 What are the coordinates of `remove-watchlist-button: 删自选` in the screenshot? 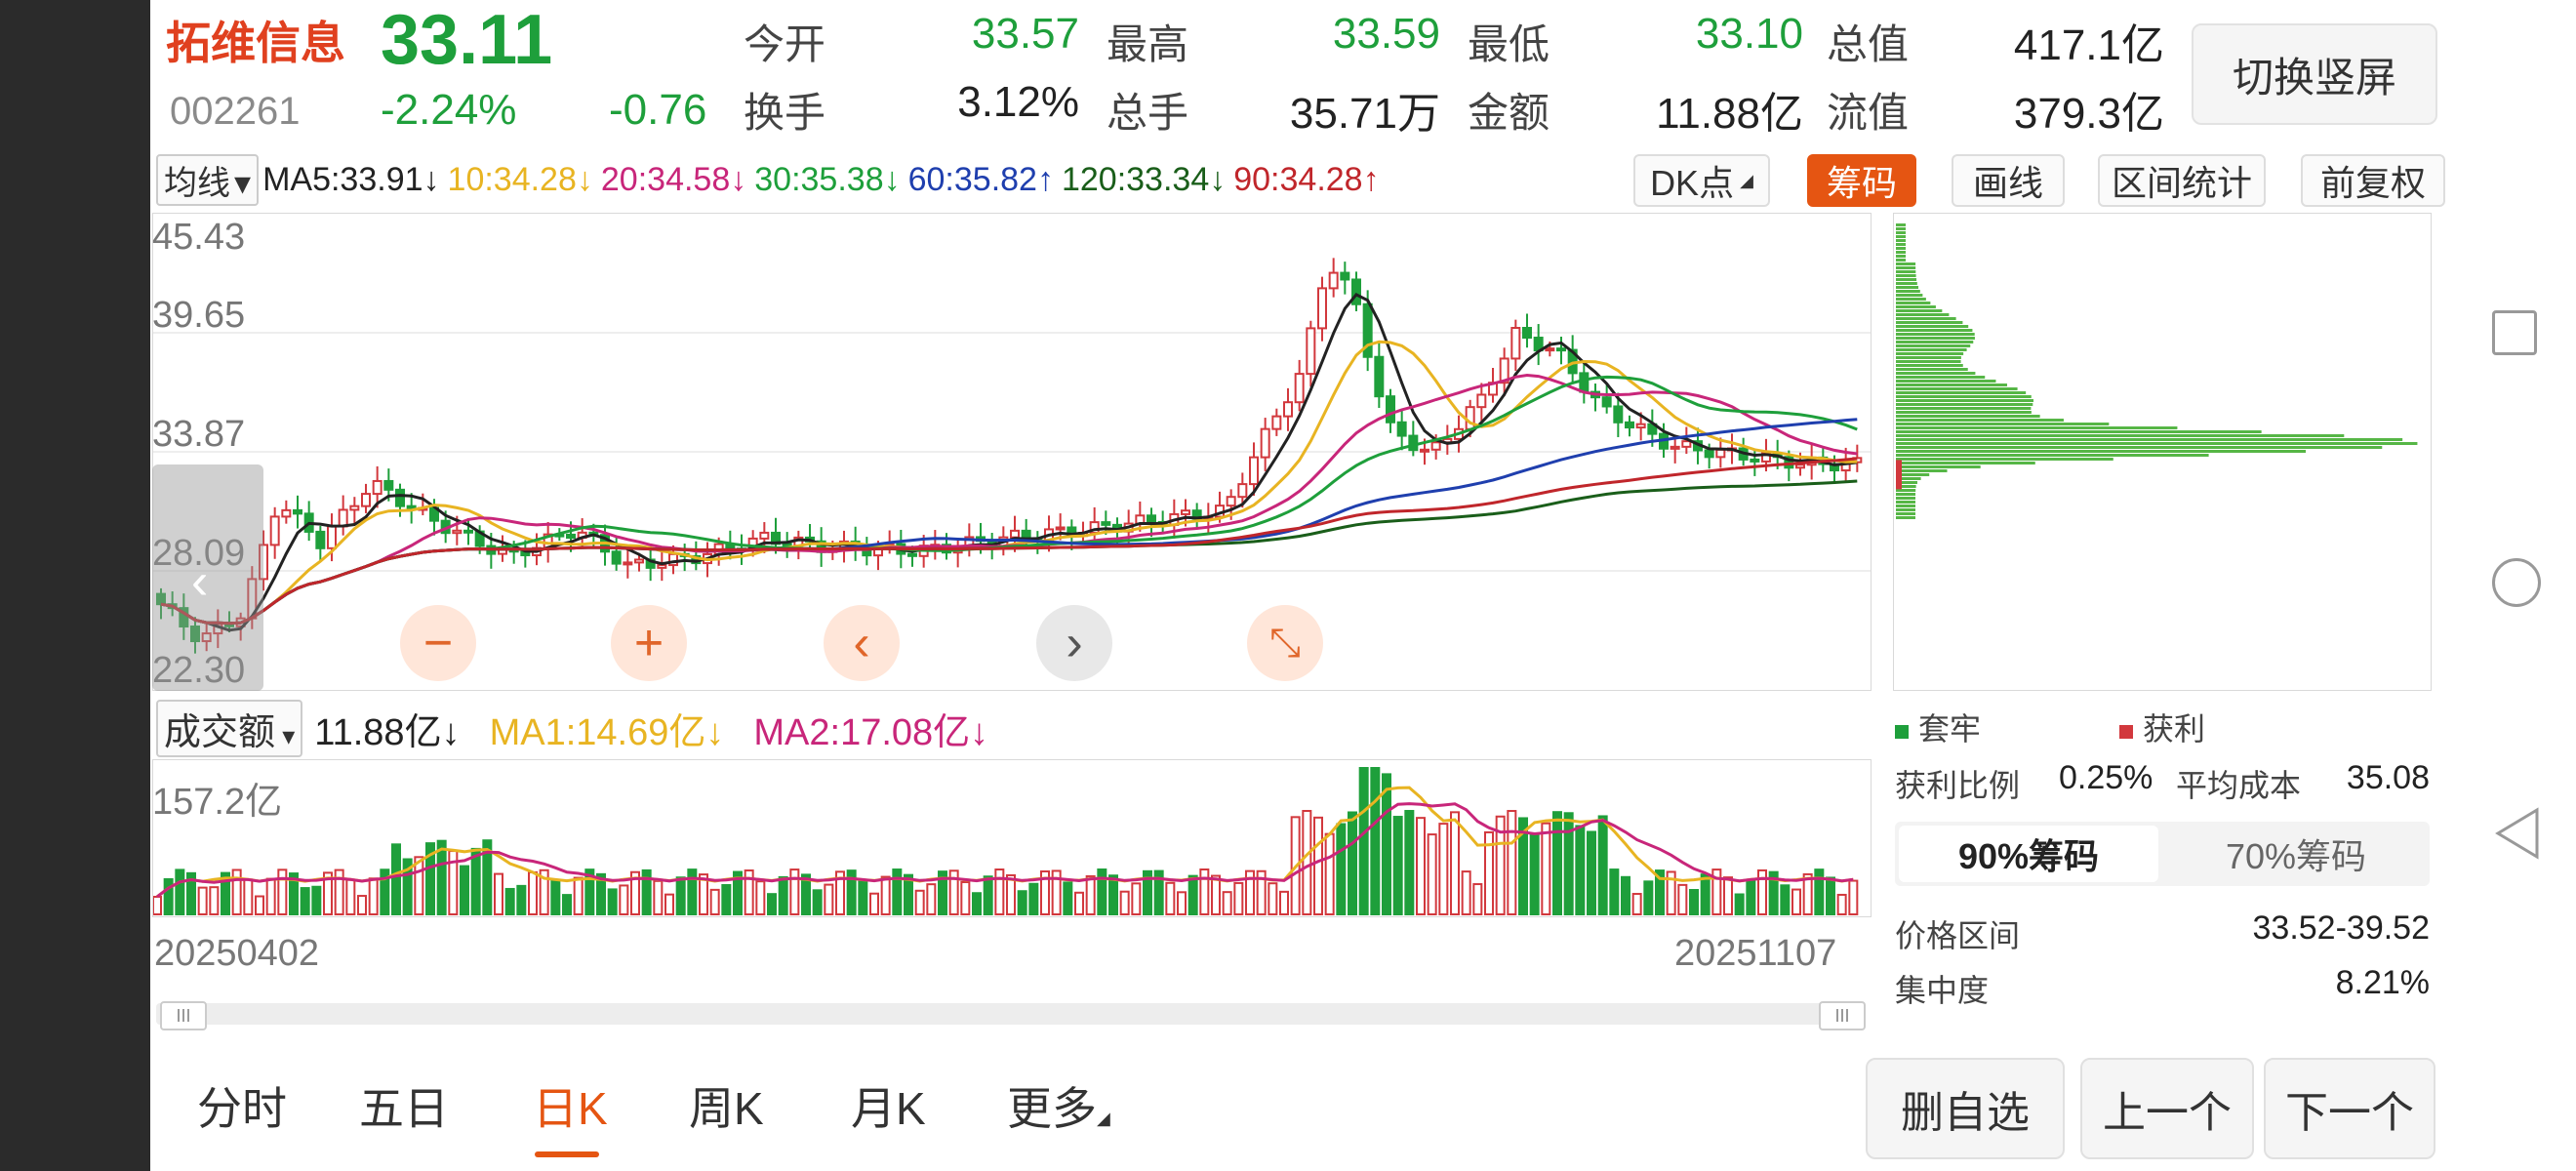 It's located at (1965, 1108).